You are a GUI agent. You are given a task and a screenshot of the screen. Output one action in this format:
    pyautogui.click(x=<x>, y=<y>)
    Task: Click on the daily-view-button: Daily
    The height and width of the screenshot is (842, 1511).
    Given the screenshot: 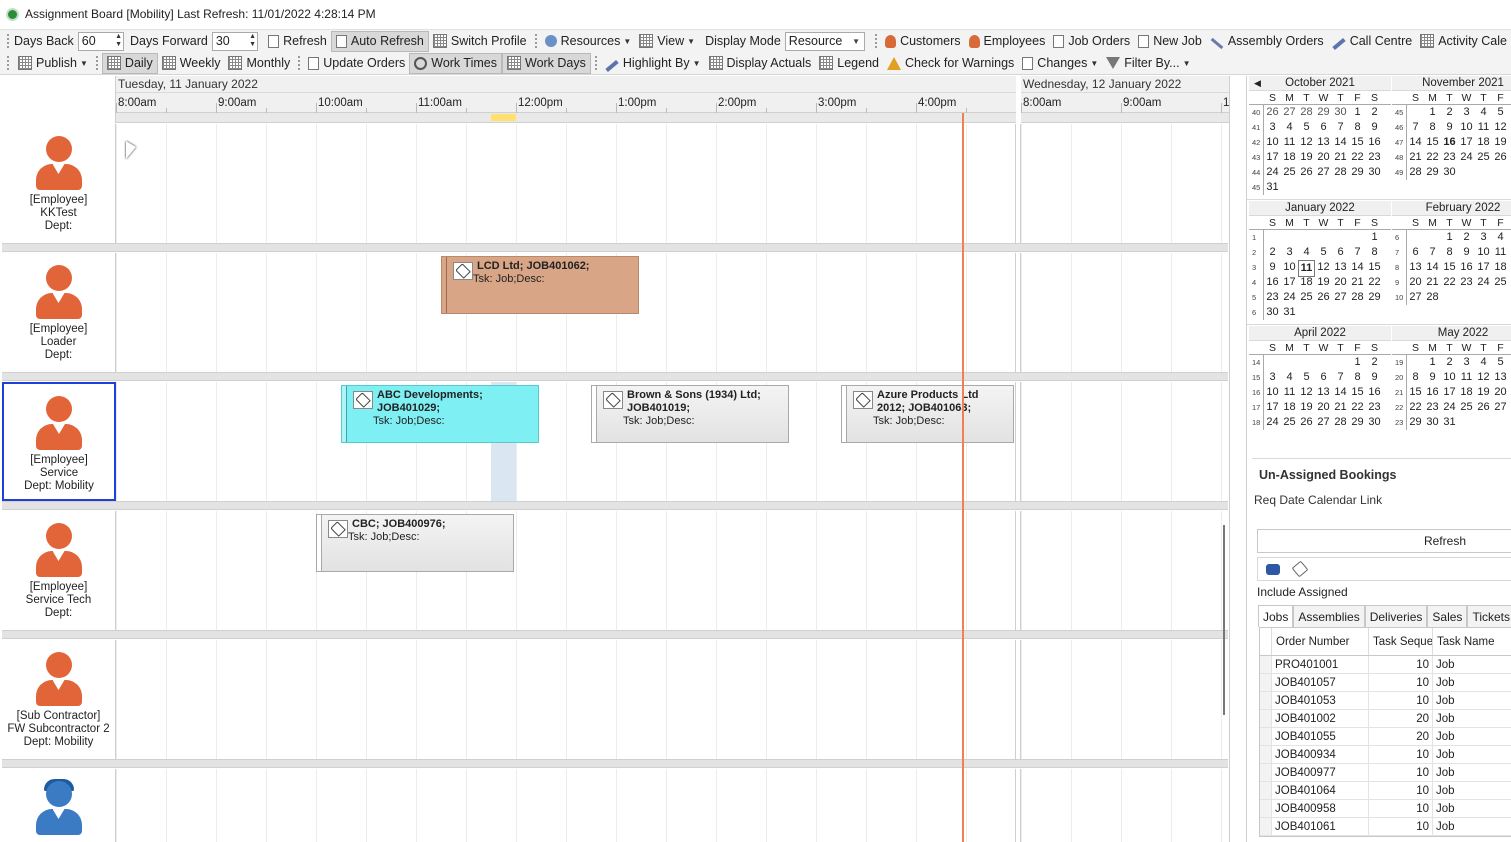 What is the action you would take?
    pyautogui.click(x=129, y=63)
    